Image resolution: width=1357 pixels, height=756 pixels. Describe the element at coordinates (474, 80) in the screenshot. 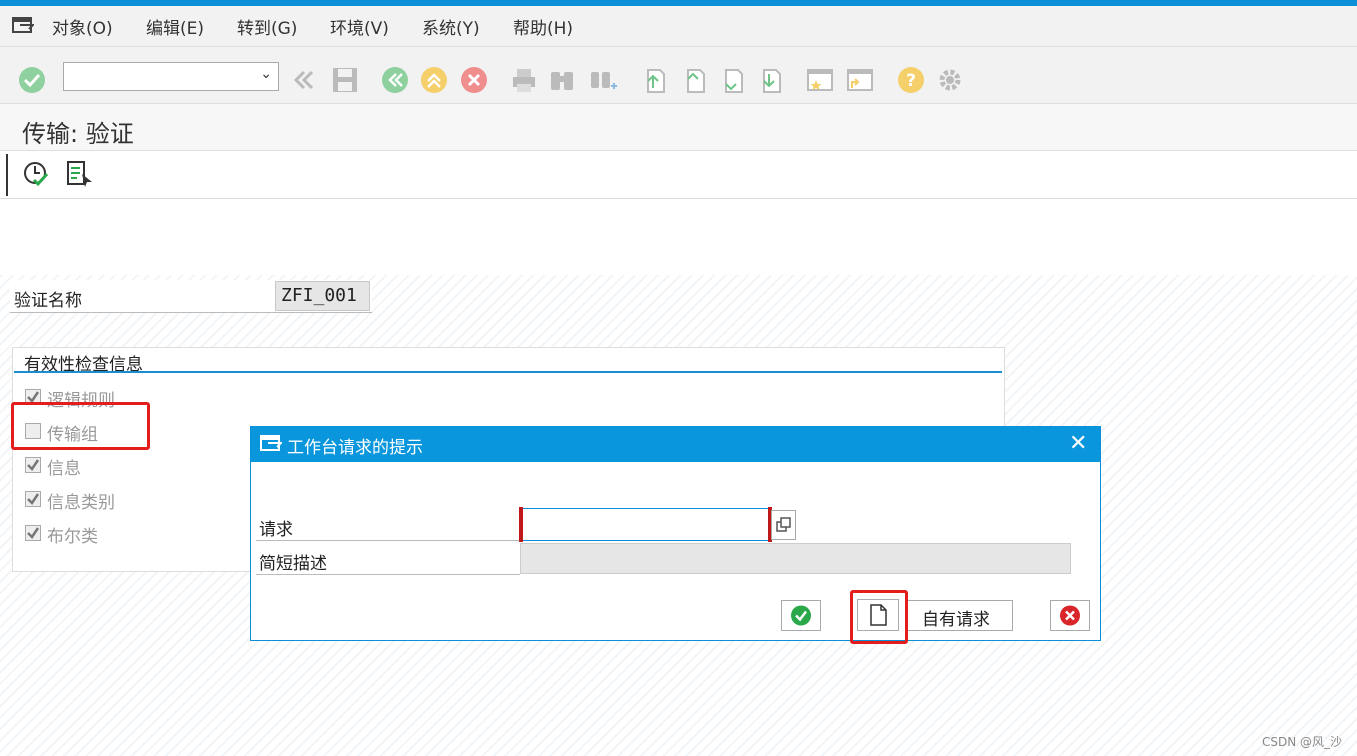

I see `cancel-icon` at that location.